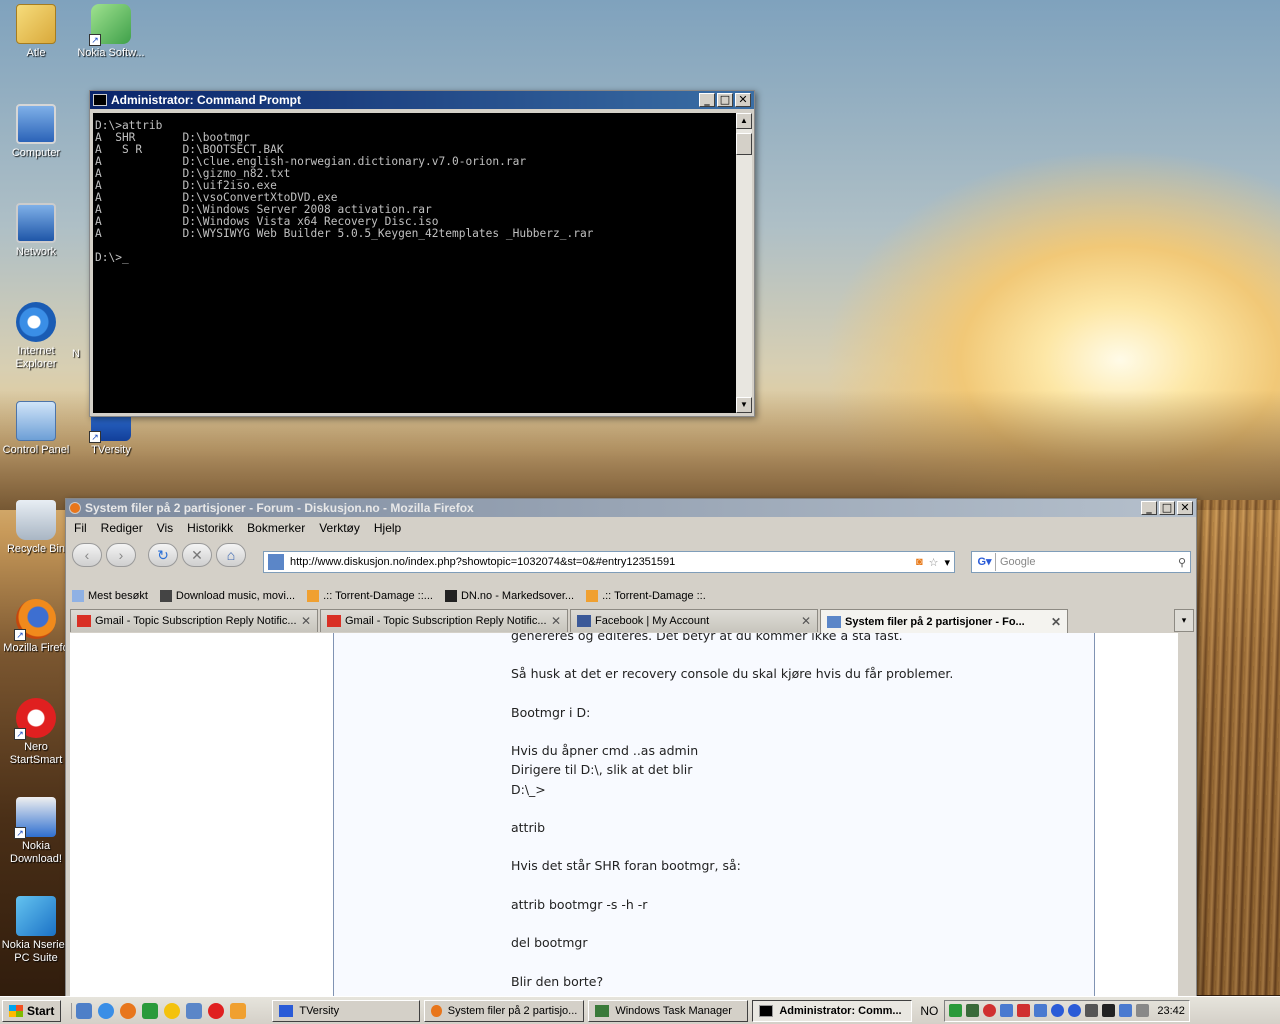  I want to click on bookmark-star-icon: ☆, so click(934, 562).